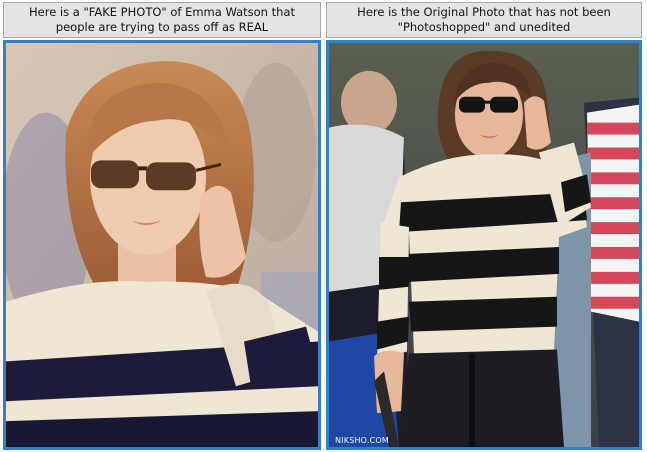  What do you see at coordinates (162, 27) in the screenshot?
I see `fake-caption-line-2: people are trying to pass off as REAL` at bounding box center [162, 27].